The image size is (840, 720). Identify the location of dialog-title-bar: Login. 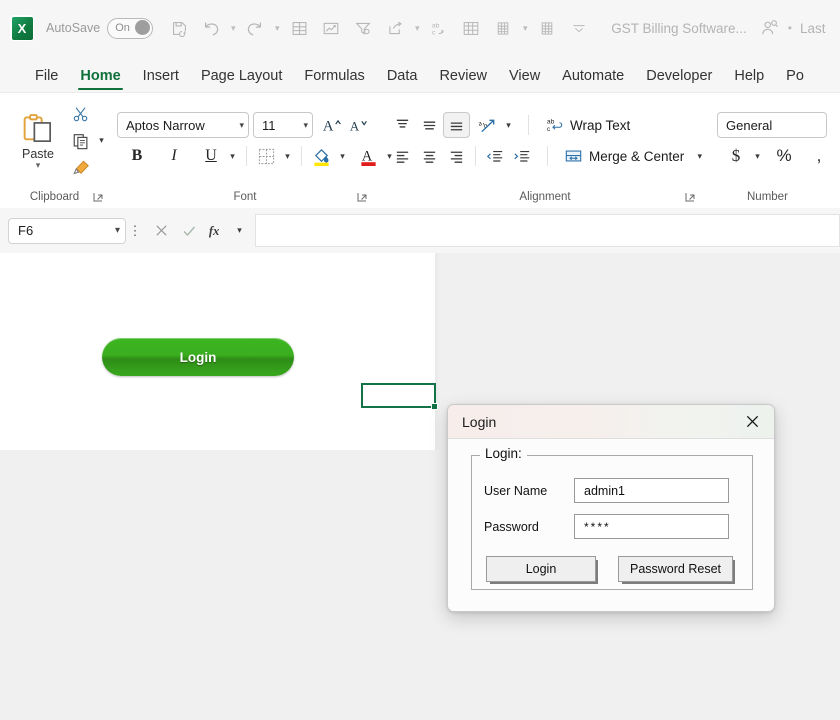
(611, 422).